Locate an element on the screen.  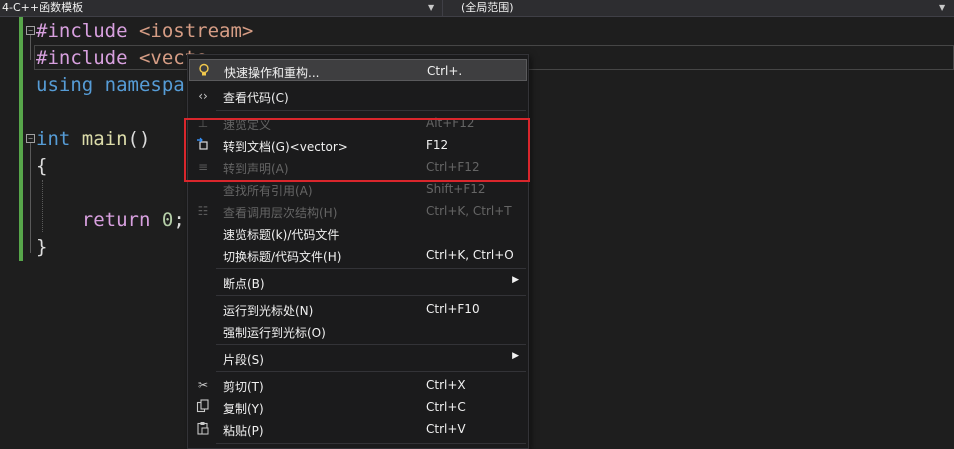
code-line-1: #include <iostream> is located at coordinates (145, 31).